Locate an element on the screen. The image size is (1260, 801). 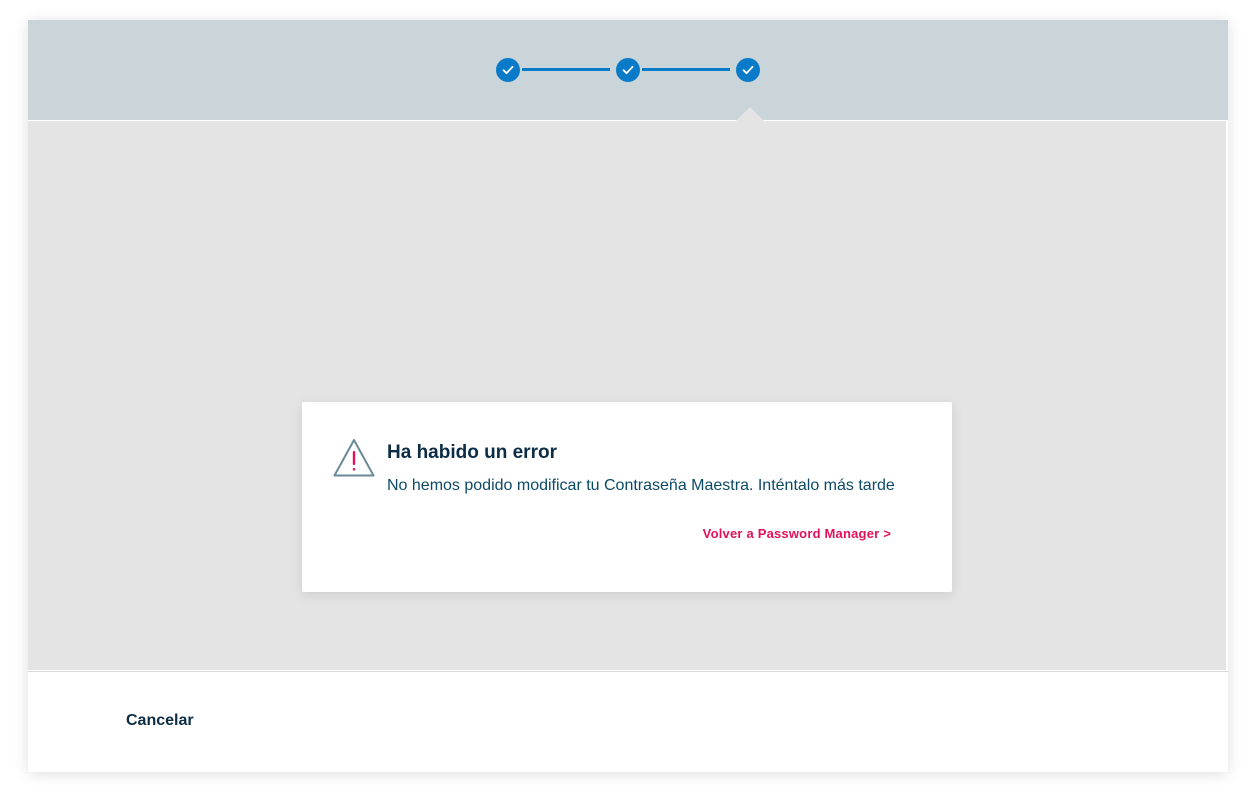
step-2-completed is located at coordinates (628, 70).